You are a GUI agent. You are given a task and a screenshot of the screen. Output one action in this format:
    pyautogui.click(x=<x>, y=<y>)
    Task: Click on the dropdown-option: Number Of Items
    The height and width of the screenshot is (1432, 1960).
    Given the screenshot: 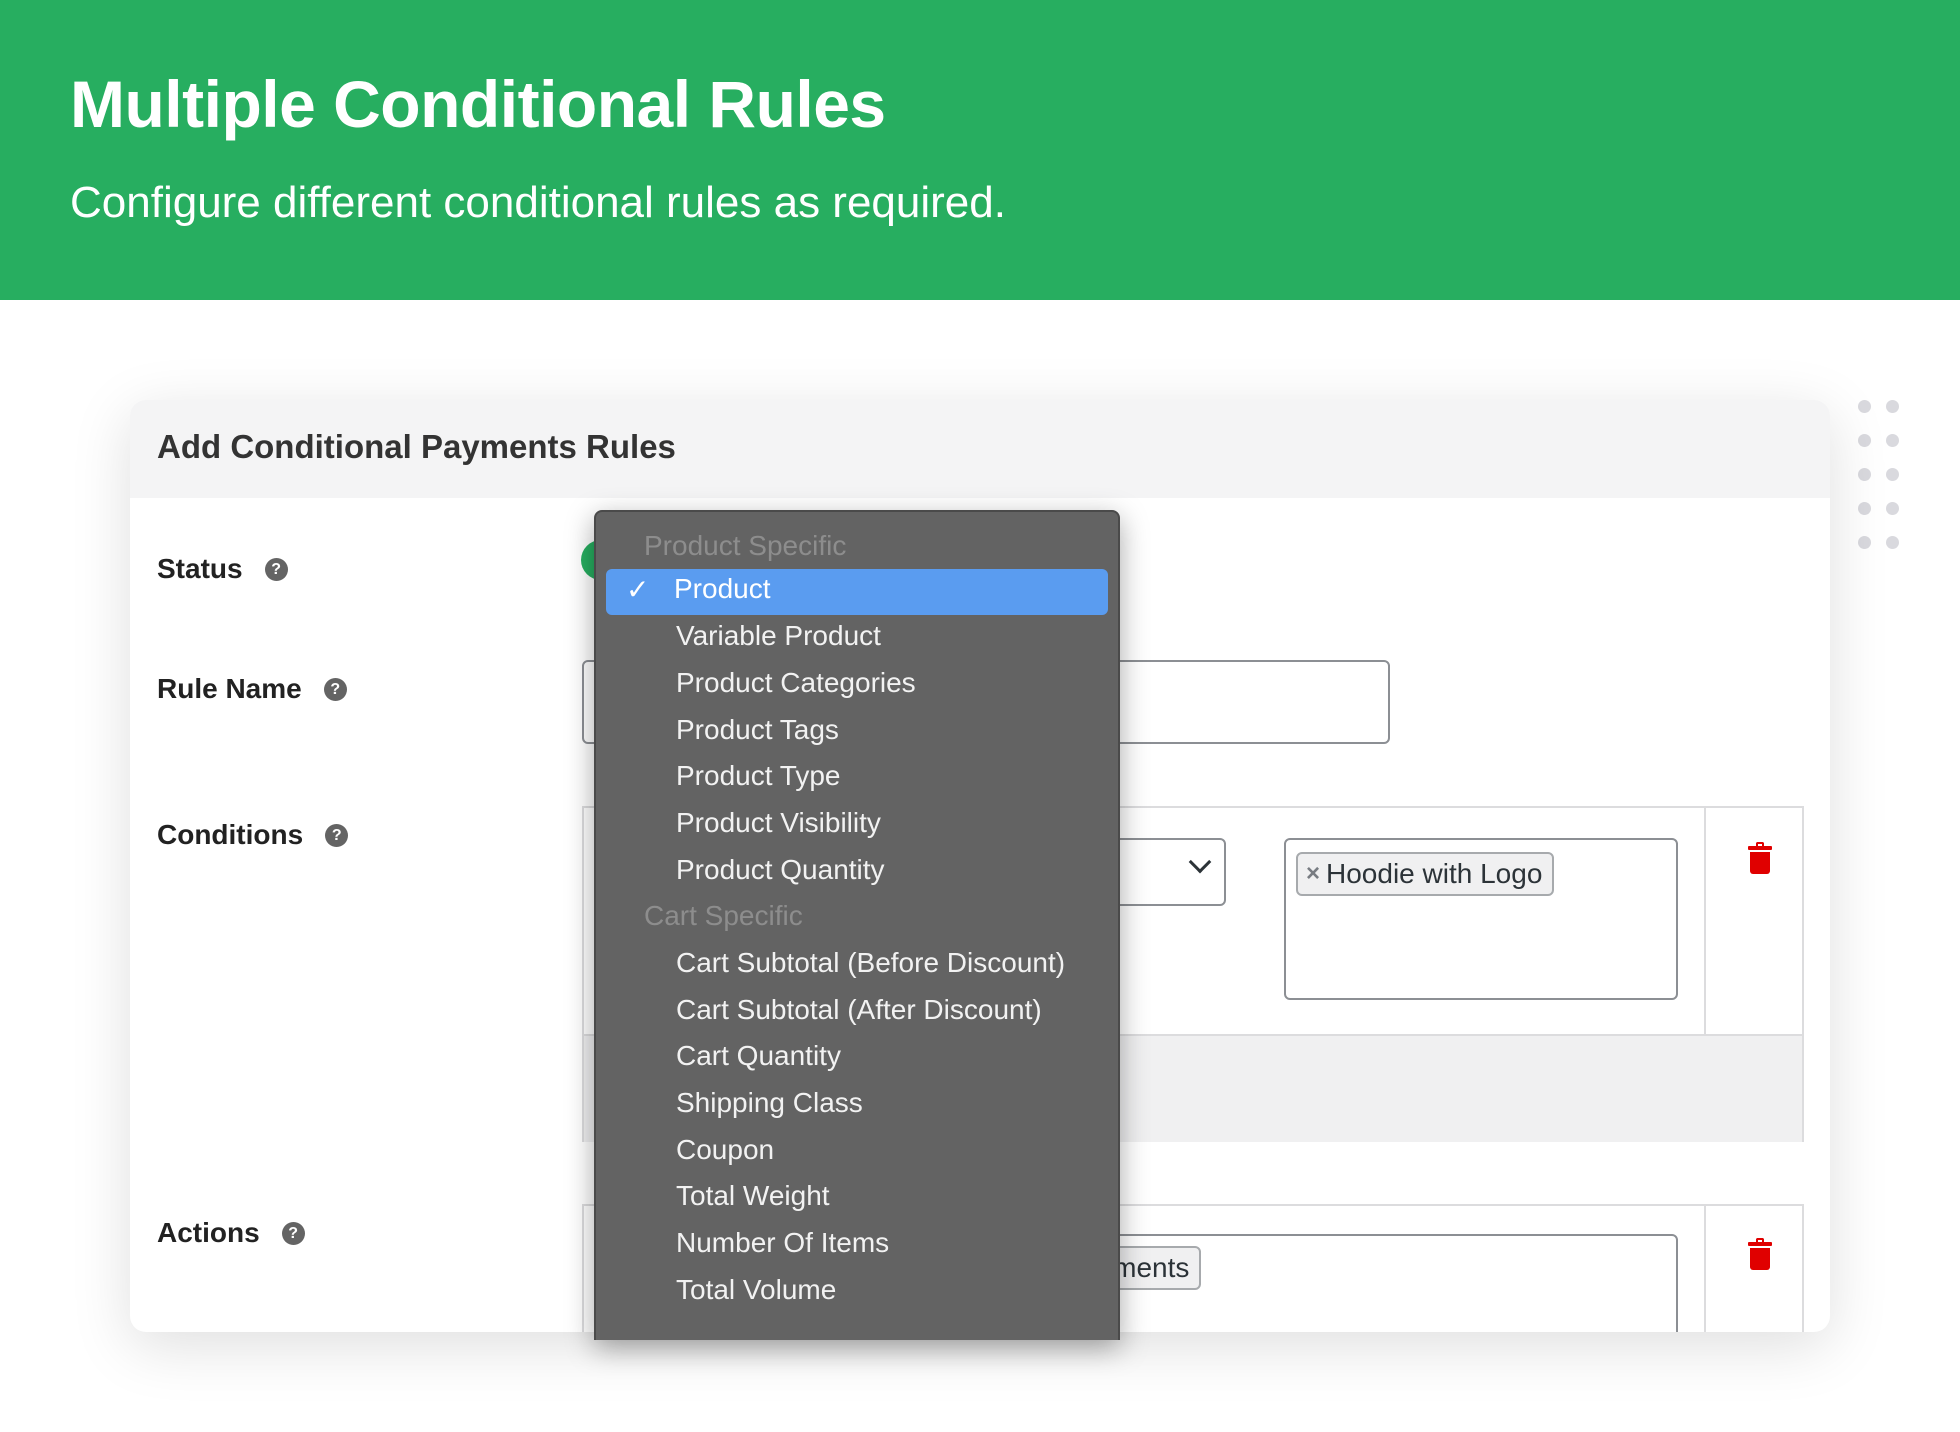 What is the action you would take?
    pyautogui.click(x=782, y=1243)
    